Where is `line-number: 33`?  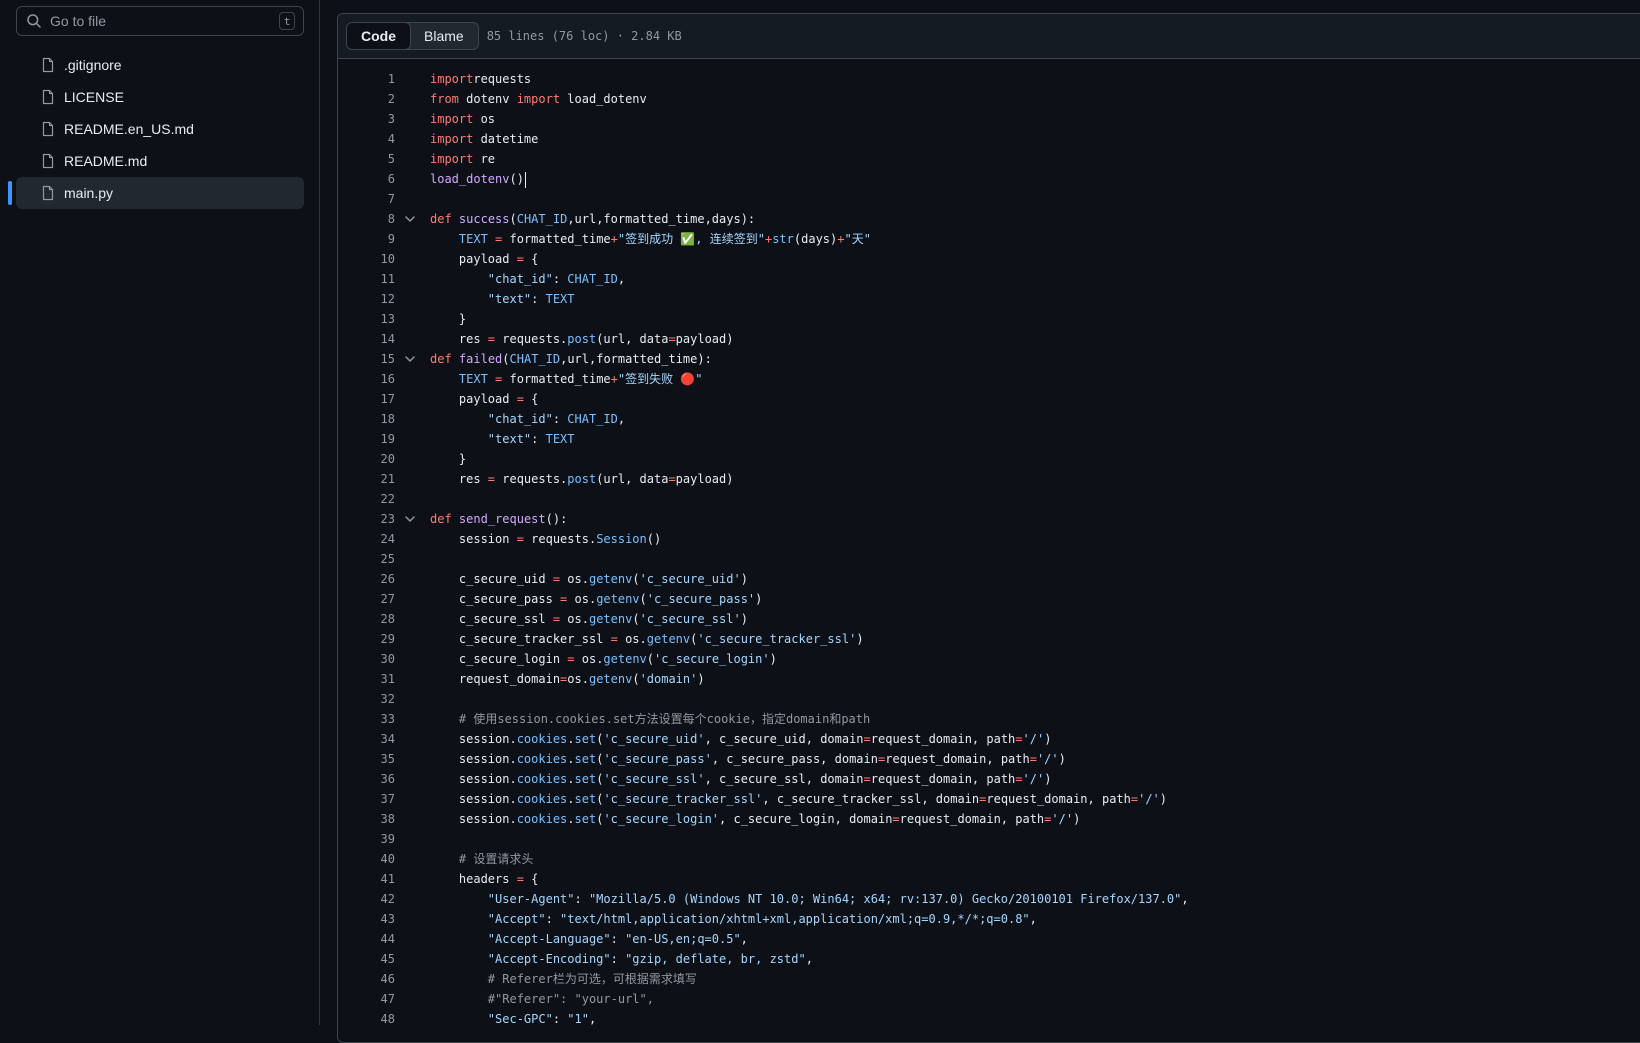 line-number: 33 is located at coordinates (366, 719).